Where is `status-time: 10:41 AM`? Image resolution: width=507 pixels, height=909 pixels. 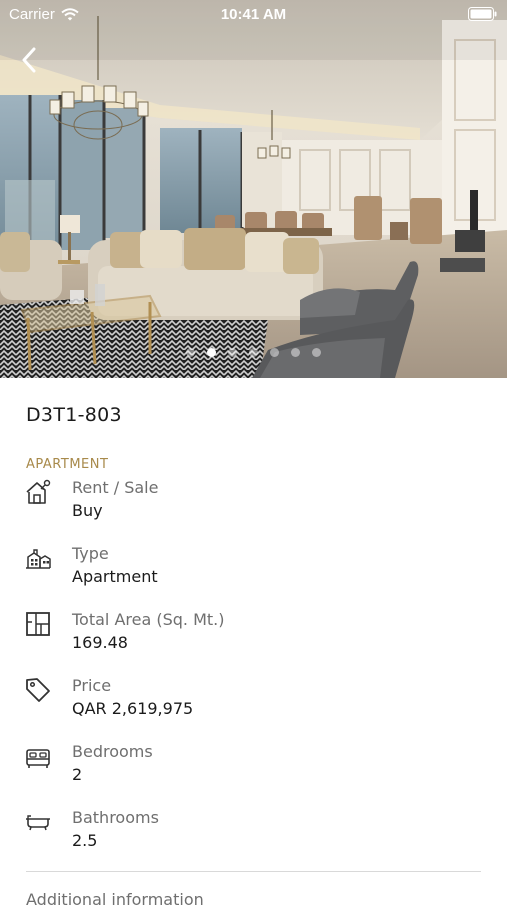 status-time: 10:41 AM is located at coordinates (253, 14).